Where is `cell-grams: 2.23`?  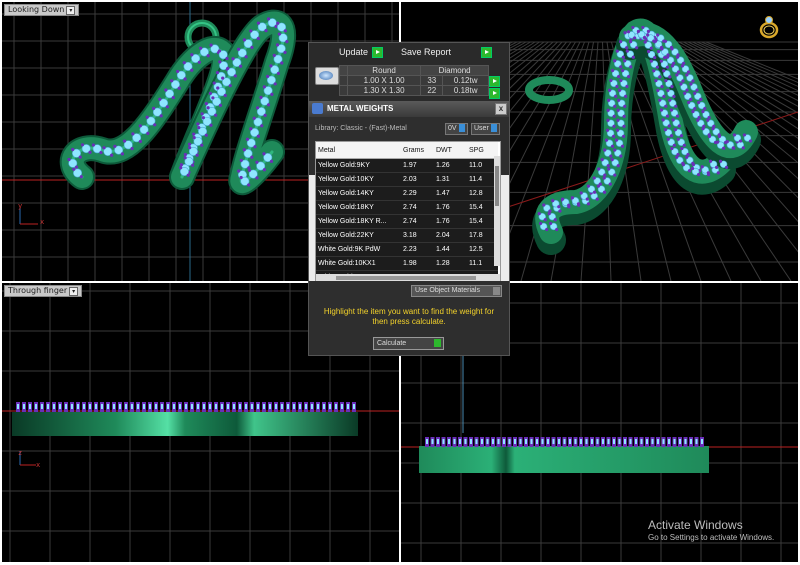
cell-grams: 2.23 is located at coordinates (417, 249).